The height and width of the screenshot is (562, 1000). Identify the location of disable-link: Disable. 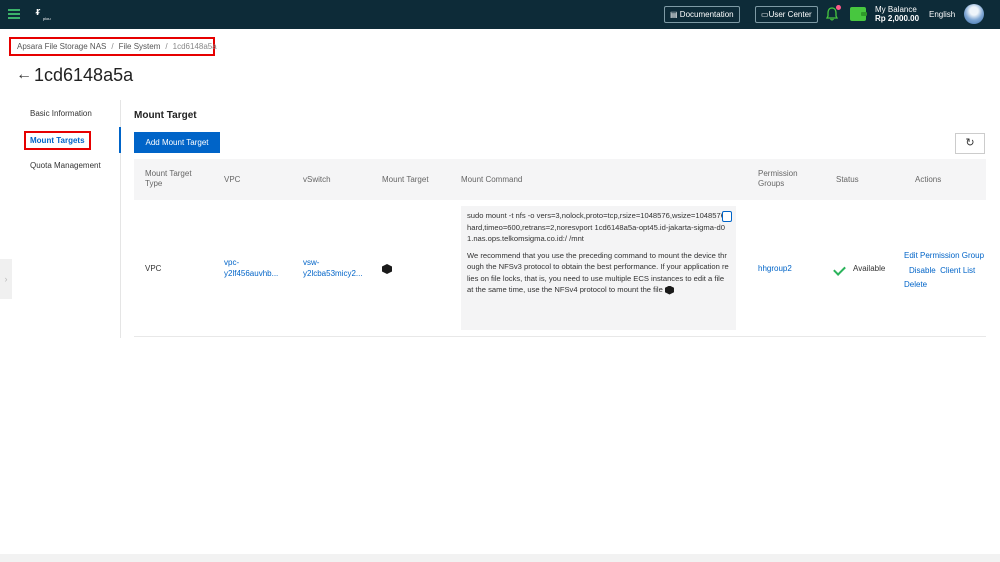
(920, 270).